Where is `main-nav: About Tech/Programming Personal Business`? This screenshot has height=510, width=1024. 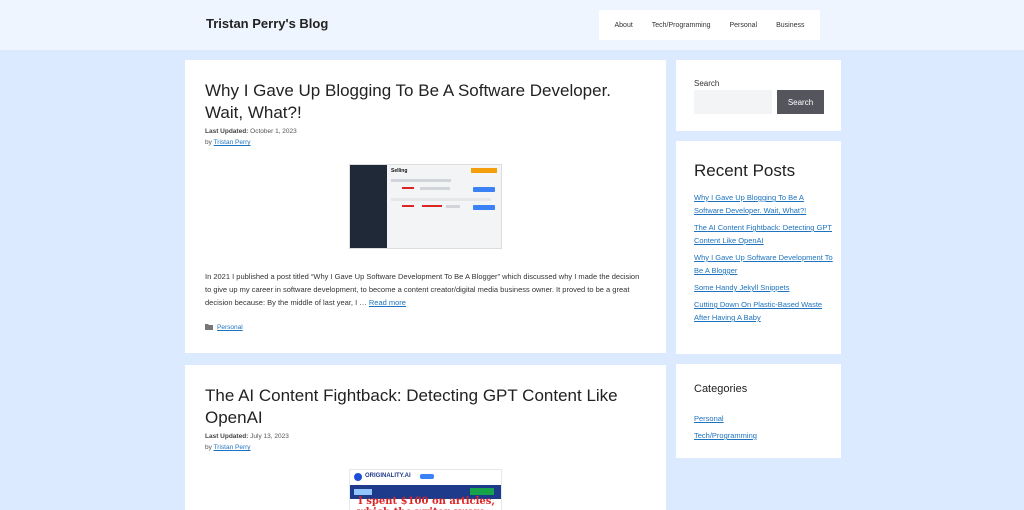 main-nav: About Tech/Programming Personal Business is located at coordinates (709, 25).